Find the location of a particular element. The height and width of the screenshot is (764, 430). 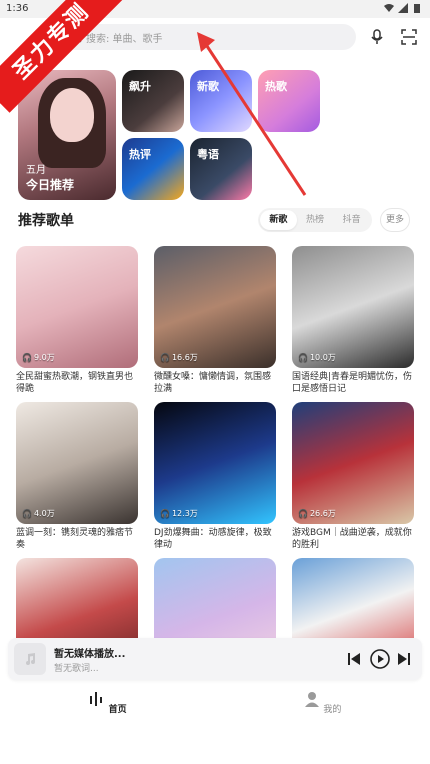

play-count: 🎧 4.0万 is located at coordinates (38, 513).